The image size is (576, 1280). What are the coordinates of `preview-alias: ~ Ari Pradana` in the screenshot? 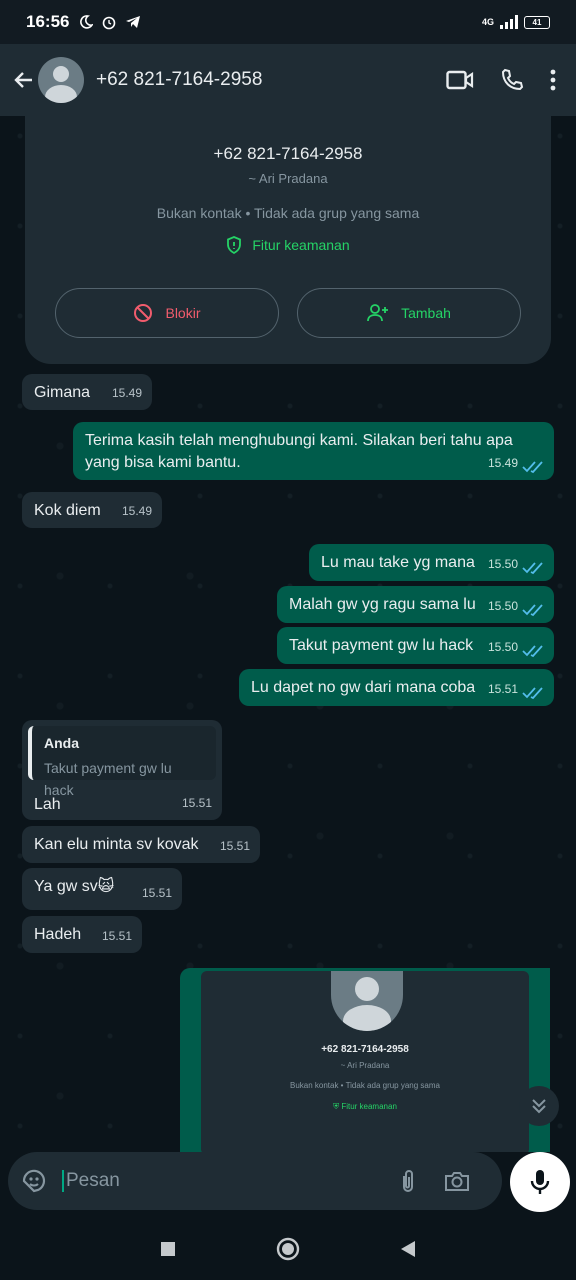 It's located at (365, 1065).